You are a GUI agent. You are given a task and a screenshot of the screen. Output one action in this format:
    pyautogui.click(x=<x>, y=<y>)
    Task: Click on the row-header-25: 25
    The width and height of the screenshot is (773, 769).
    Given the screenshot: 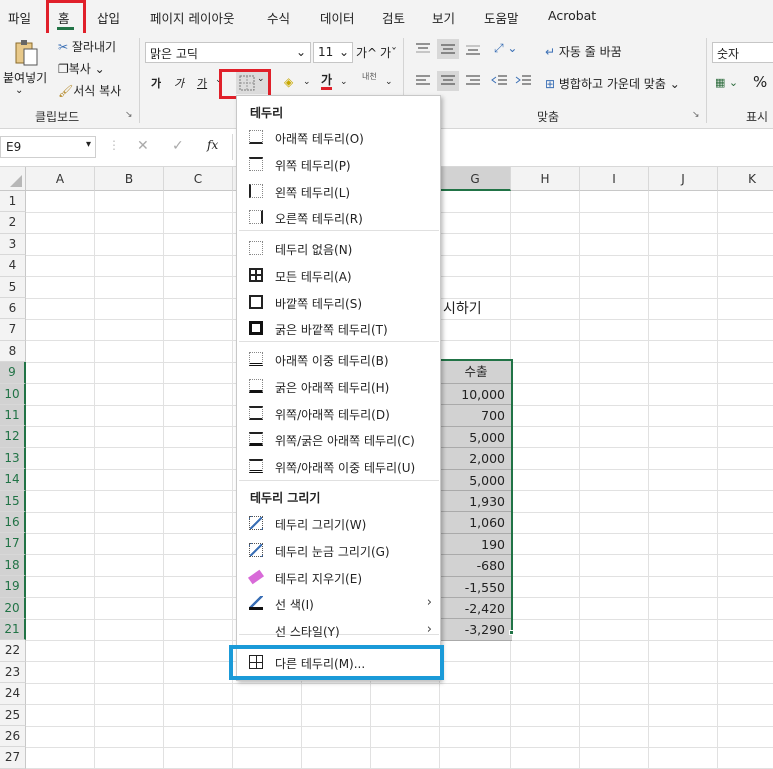 What is the action you would take?
    pyautogui.click(x=13, y=715)
    